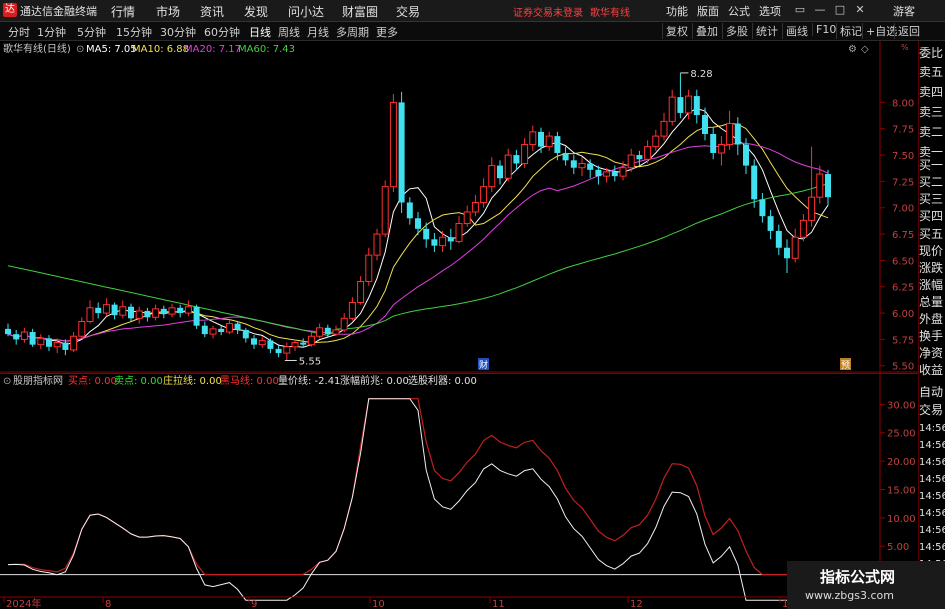  Describe the element at coordinates (840, 10) in the screenshot. I see `maximize-icon: □` at that location.